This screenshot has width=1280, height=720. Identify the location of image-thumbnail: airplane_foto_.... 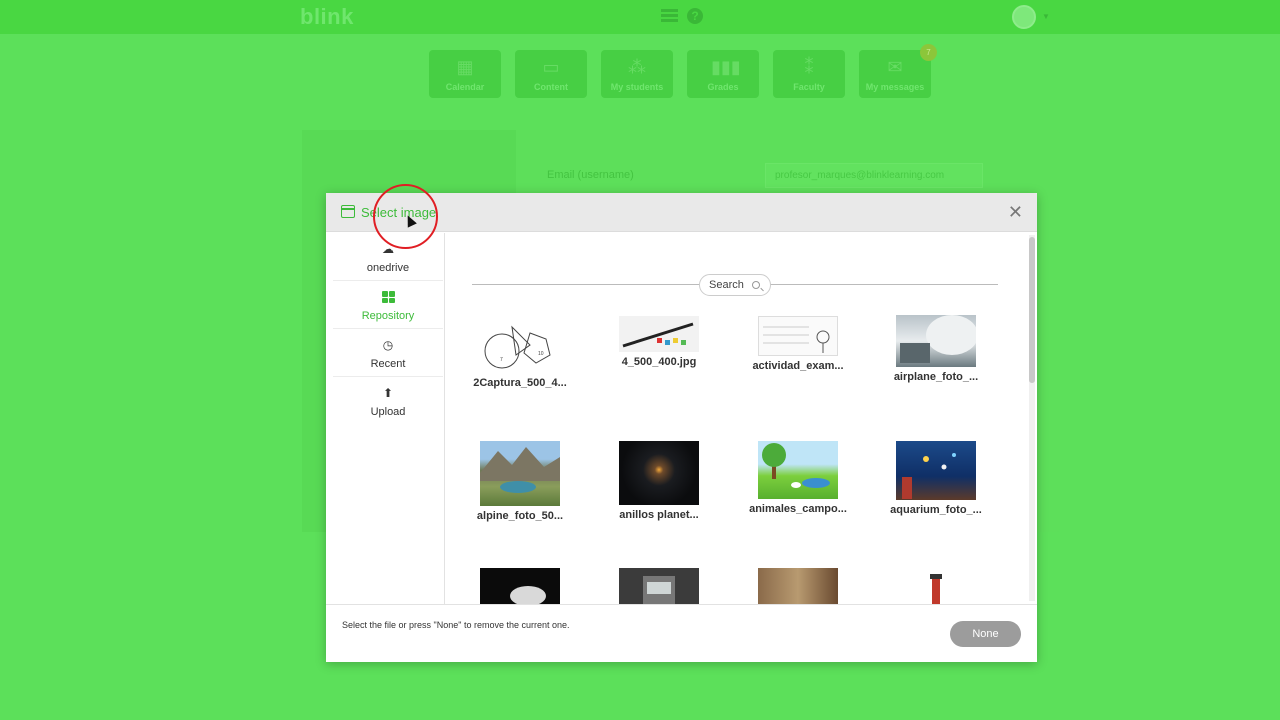
(936, 349).